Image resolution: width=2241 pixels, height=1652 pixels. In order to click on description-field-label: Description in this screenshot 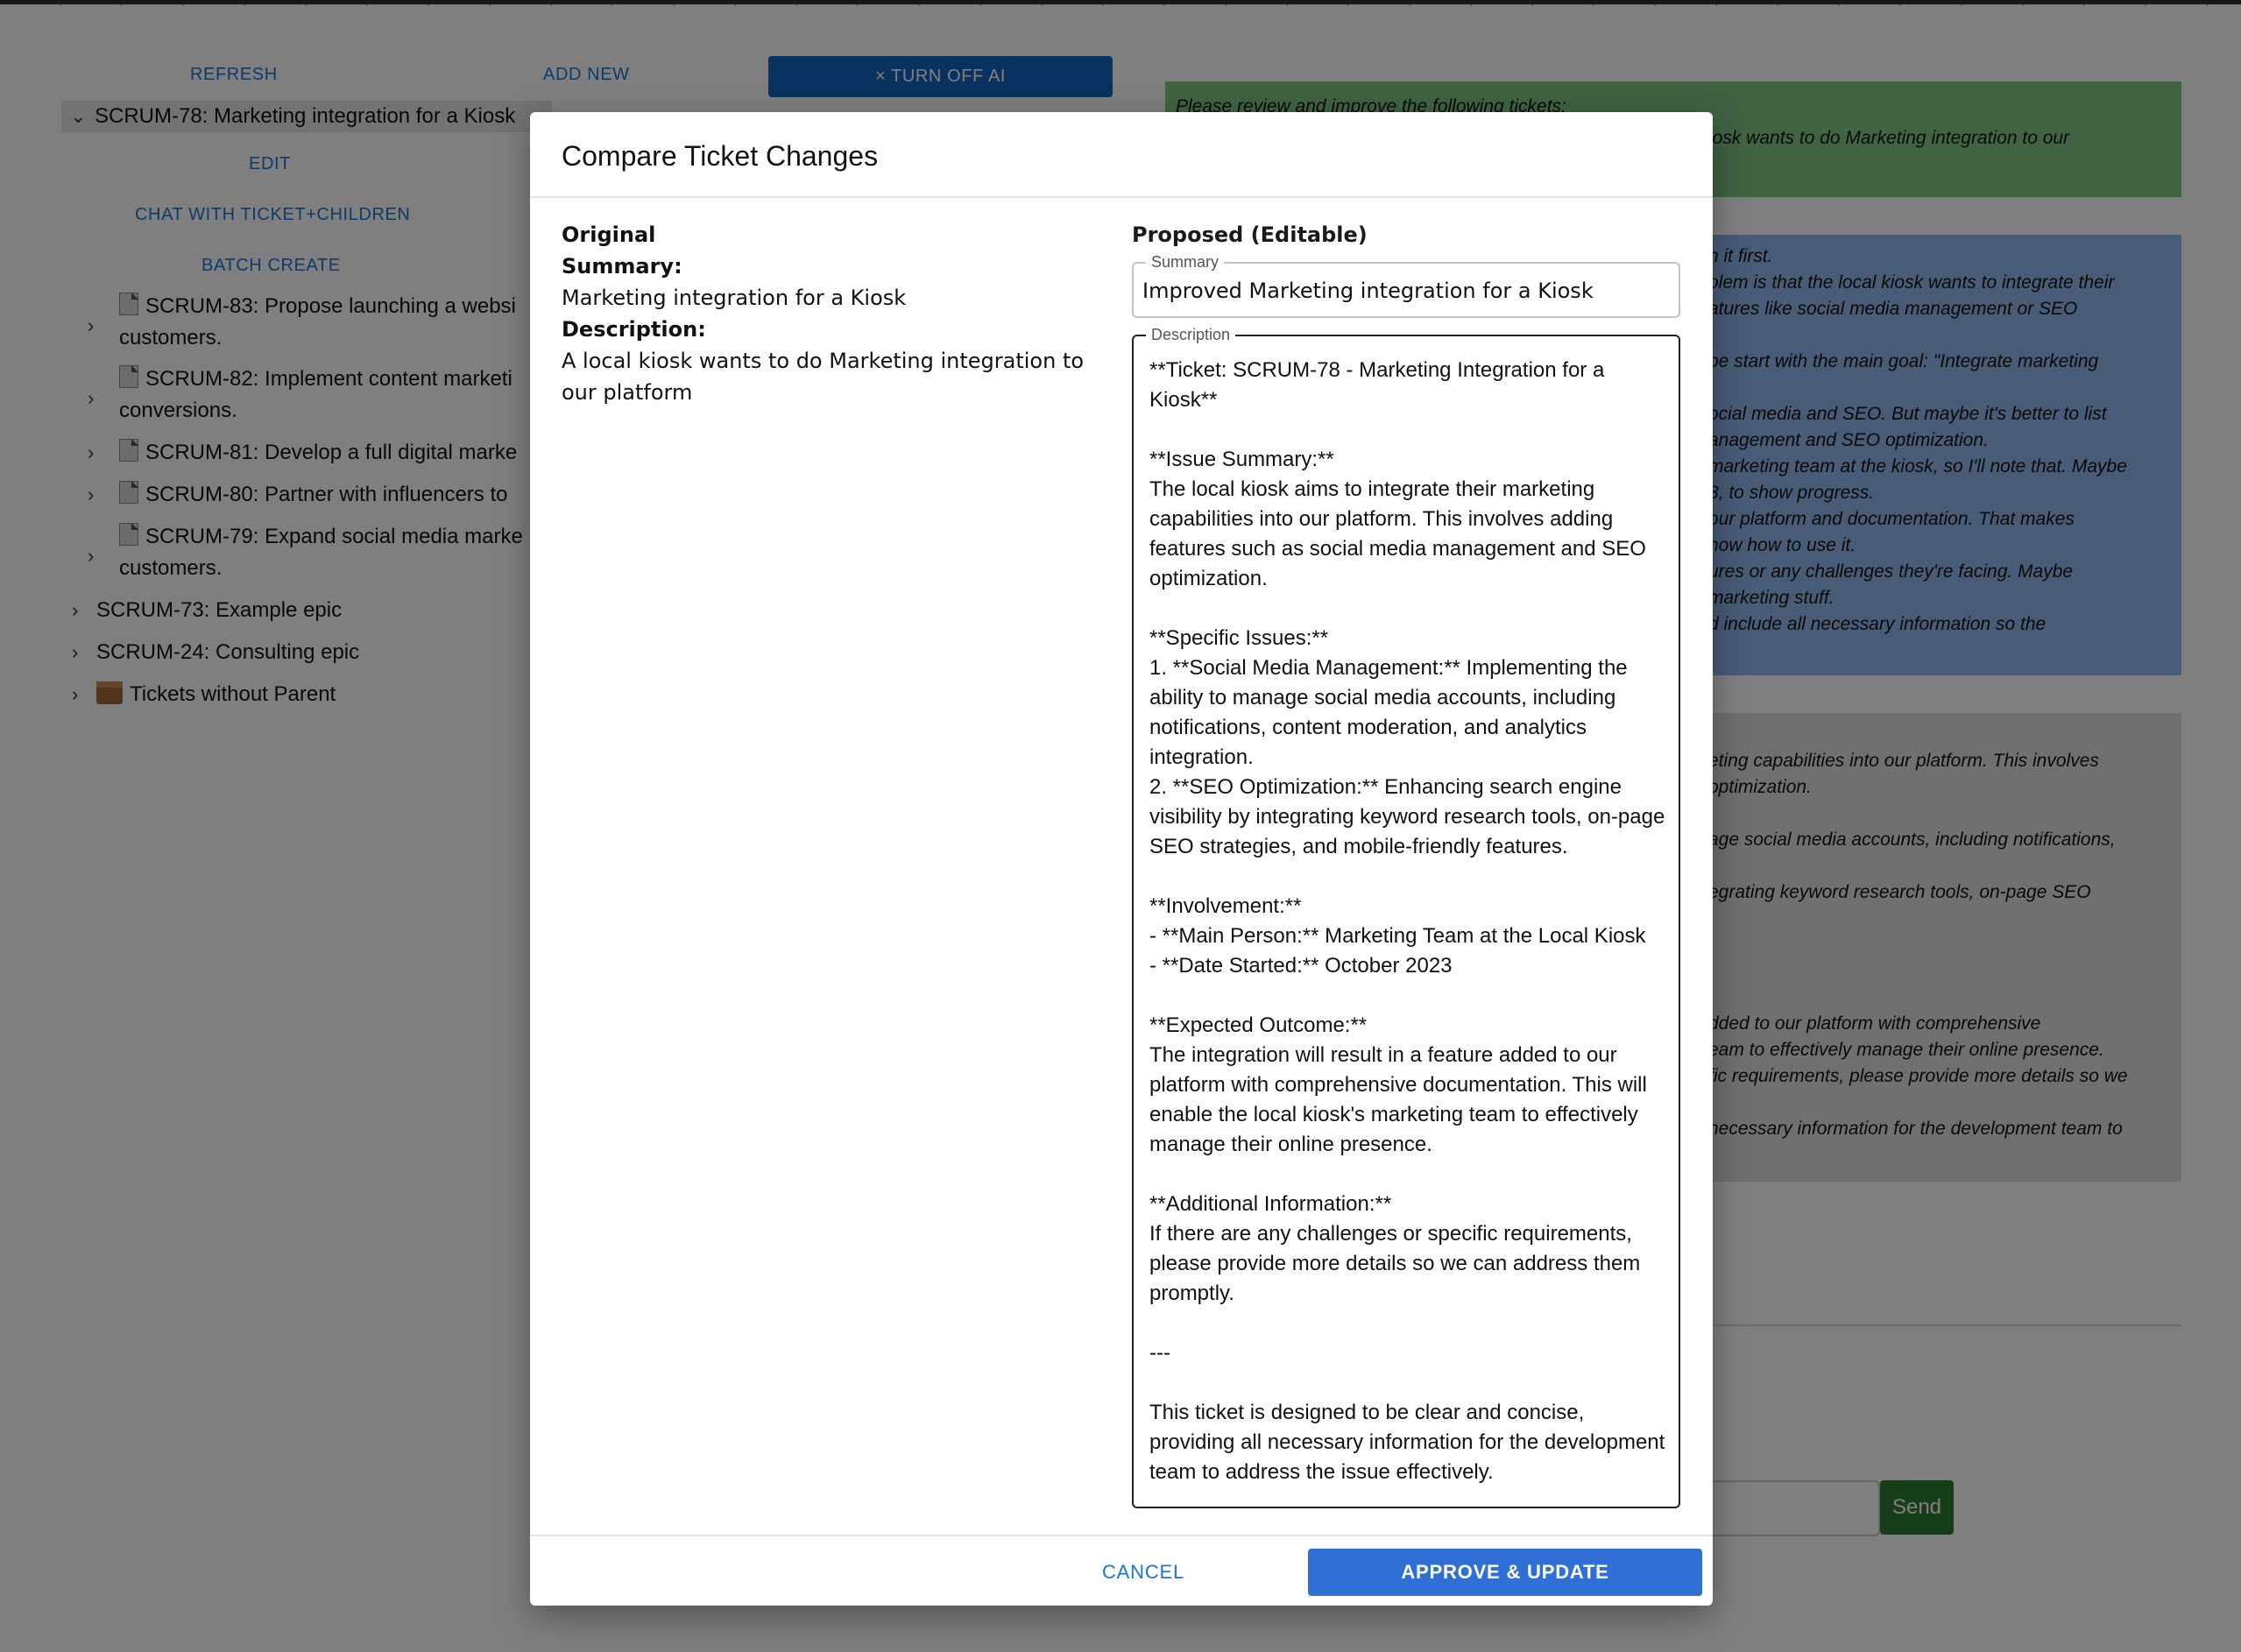, I will do `click(1191, 334)`.